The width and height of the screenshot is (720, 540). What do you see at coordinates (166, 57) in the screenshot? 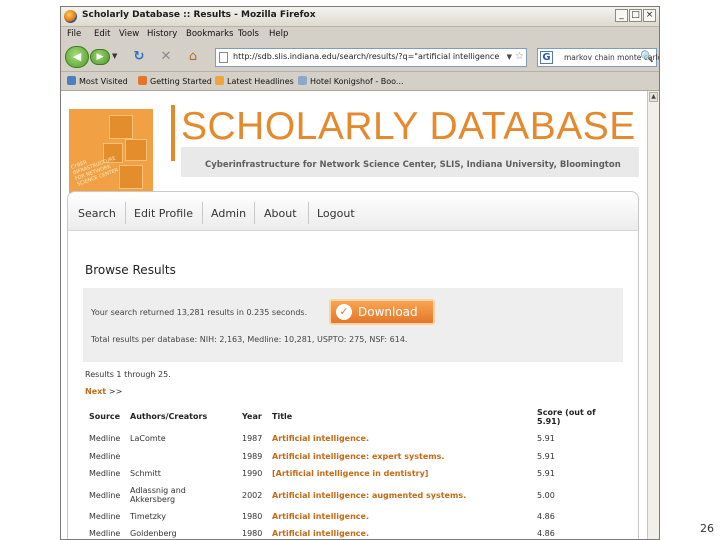
I see `stop-icon: ✕` at bounding box center [166, 57].